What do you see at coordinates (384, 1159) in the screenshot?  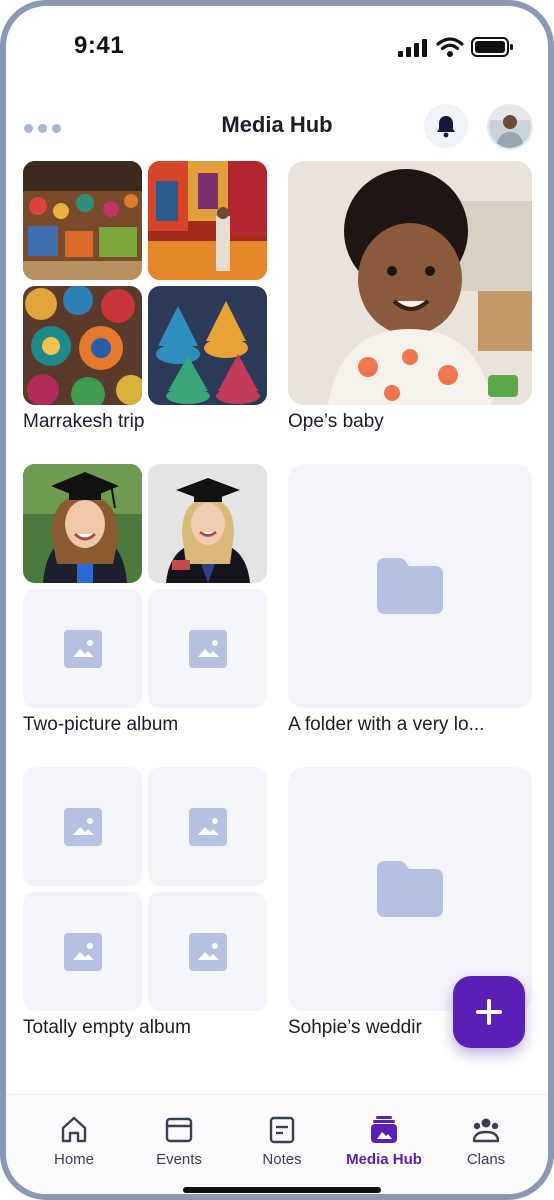 I see `tab-label: Media Hub` at bounding box center [384, 1159].